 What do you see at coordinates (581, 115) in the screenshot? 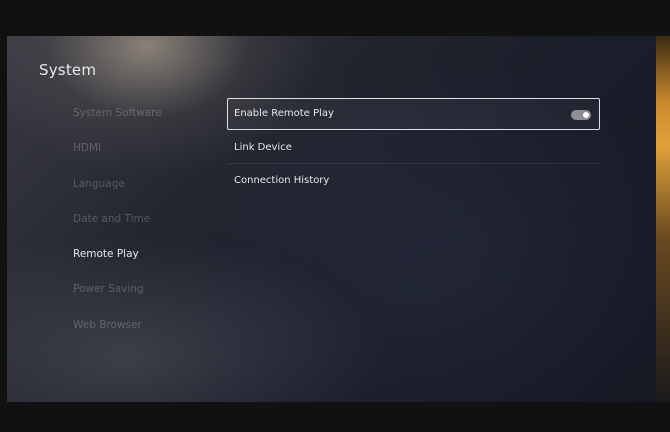
I see `enable-remote-play-toggle` at bounding box center [581, 115].